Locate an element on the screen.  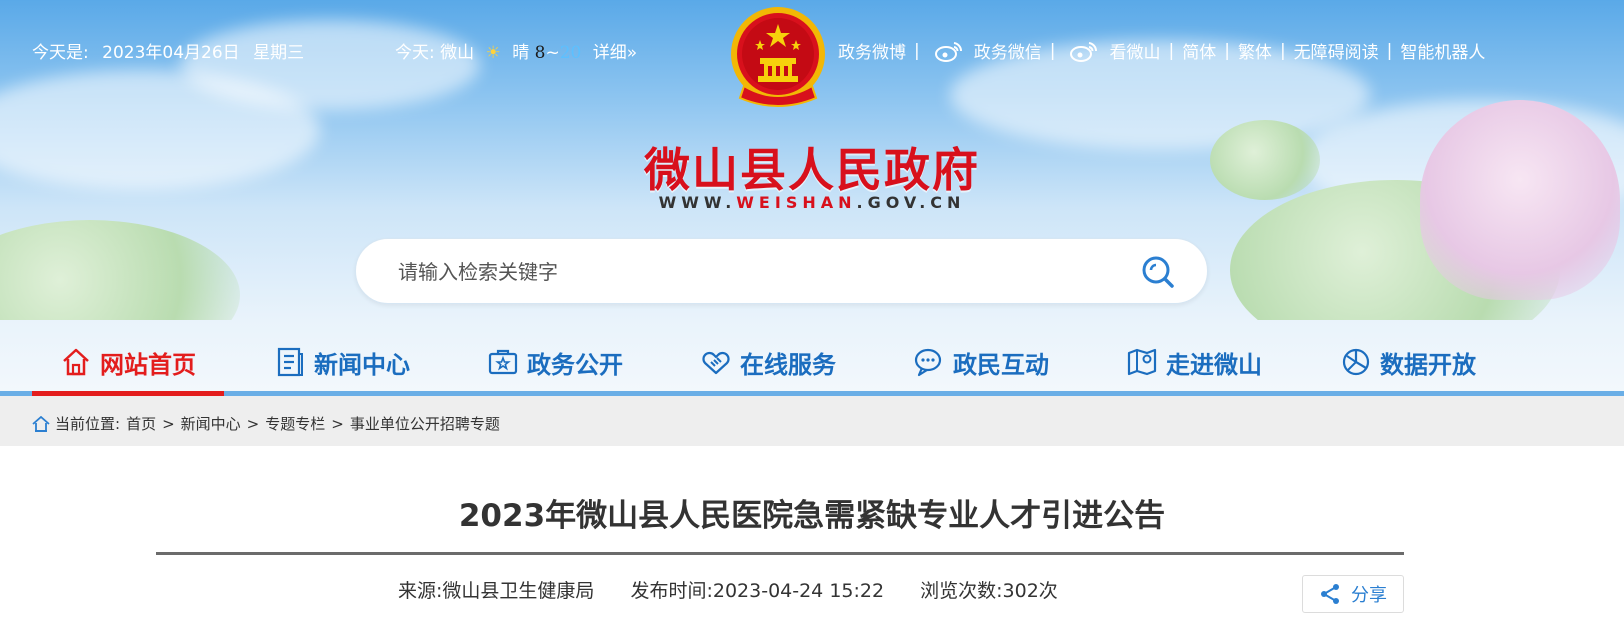
today-date: 今天是: 2023年04月26日 星期三 is located at coordinates (172, 50).